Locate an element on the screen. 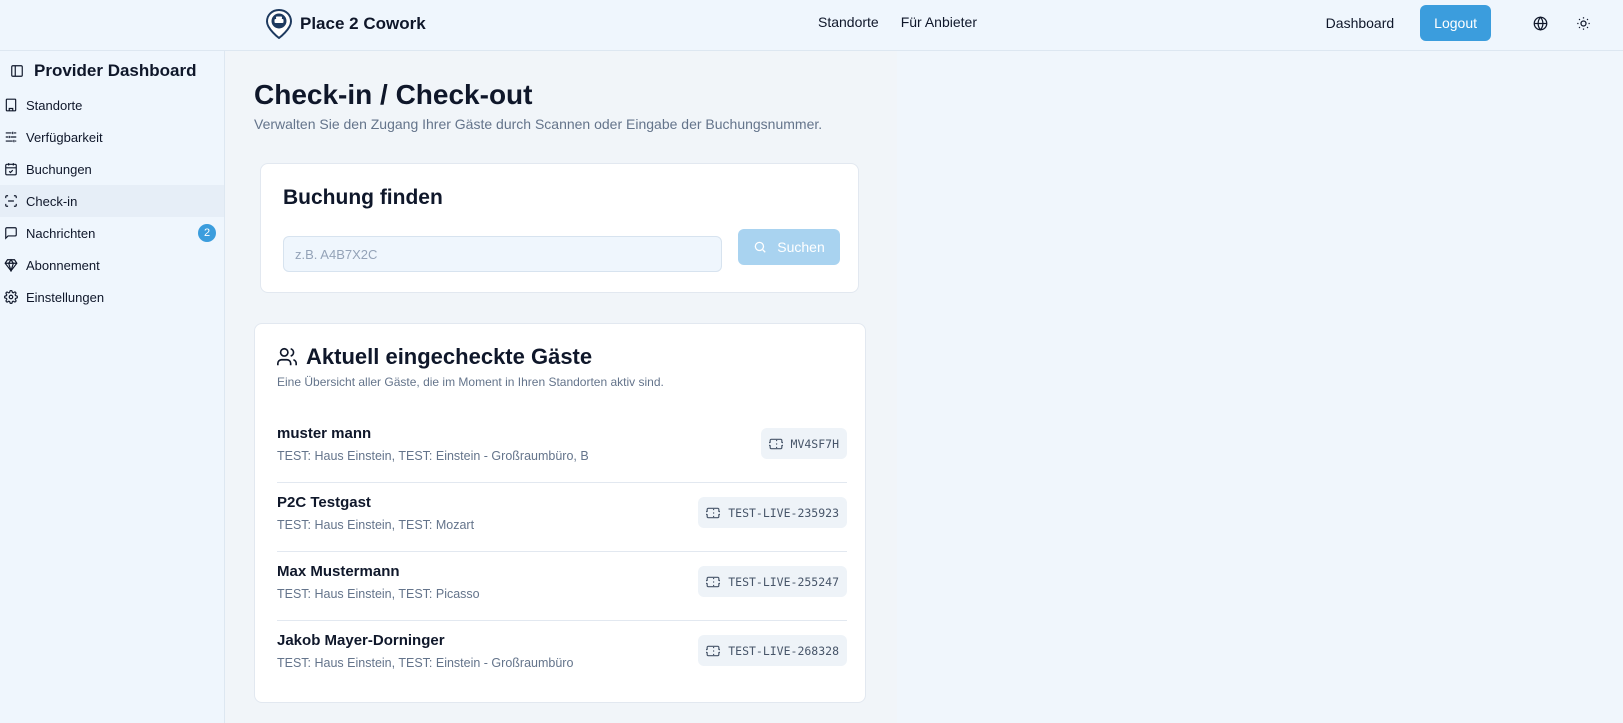 This screenshot has width=1623, height=723. booking-code-badge: MV4SF7H is located at coordinates (803, 443).